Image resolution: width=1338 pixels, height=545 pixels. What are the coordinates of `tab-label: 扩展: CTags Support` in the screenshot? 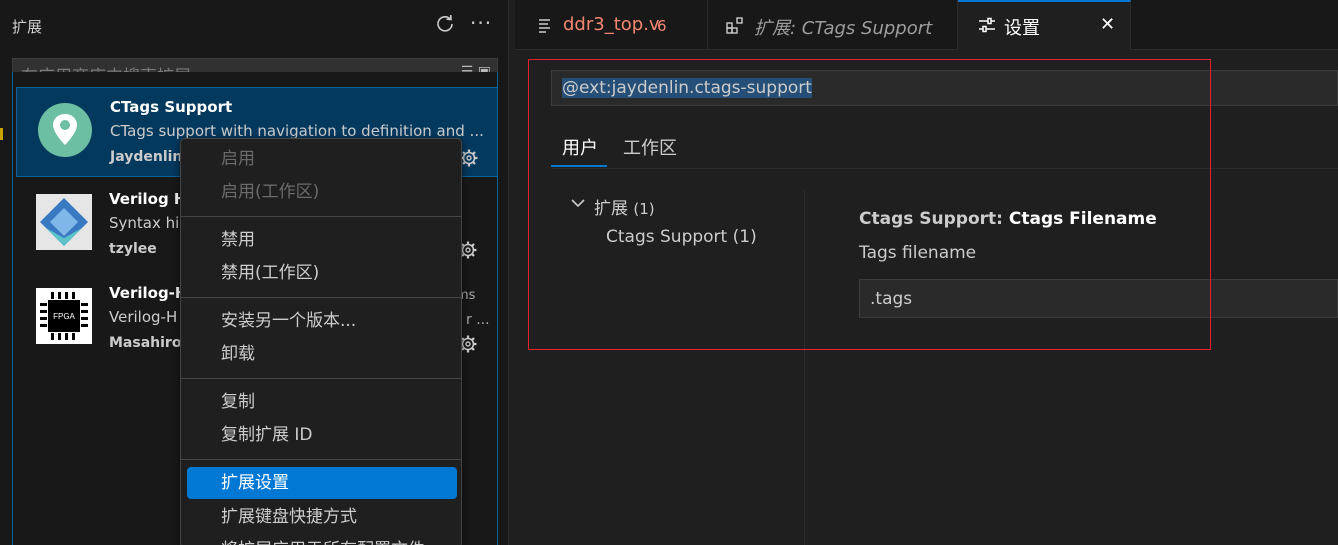 It's located at (843, 28).